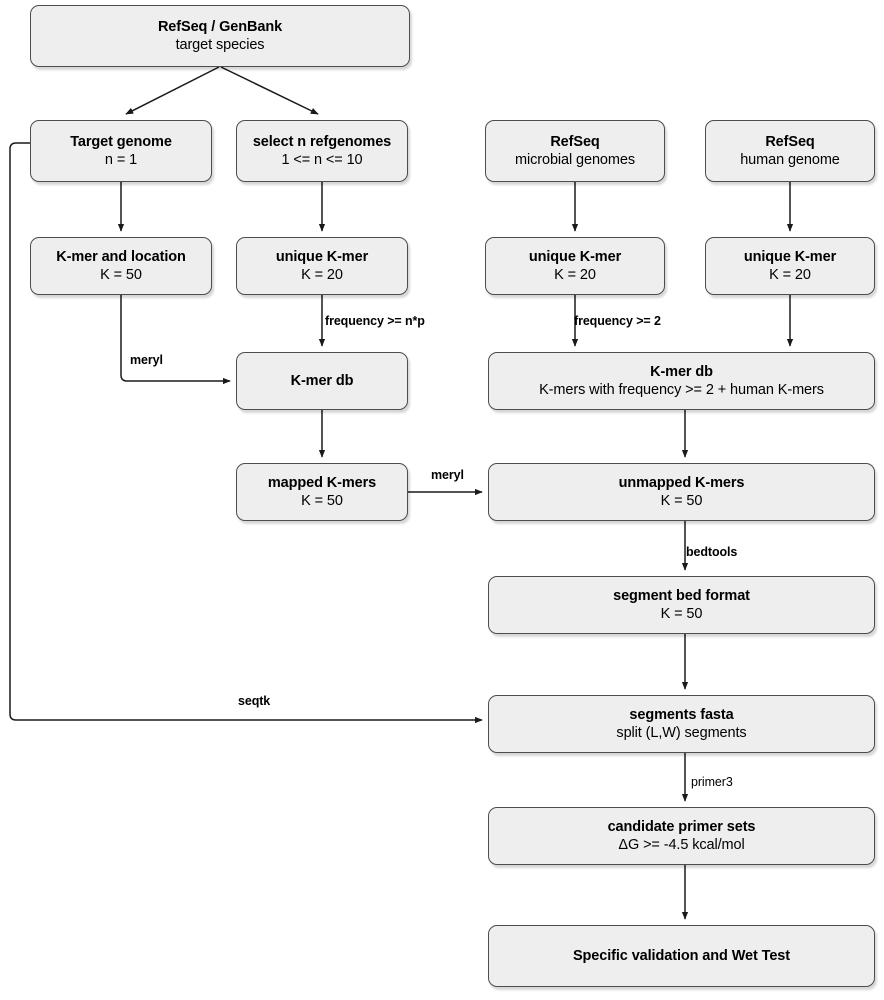  What do you see at coordinates (121, 151) in the screenshot?
I see `node-target-genome: Target genome n = 1` at bounding box center [121, 151].